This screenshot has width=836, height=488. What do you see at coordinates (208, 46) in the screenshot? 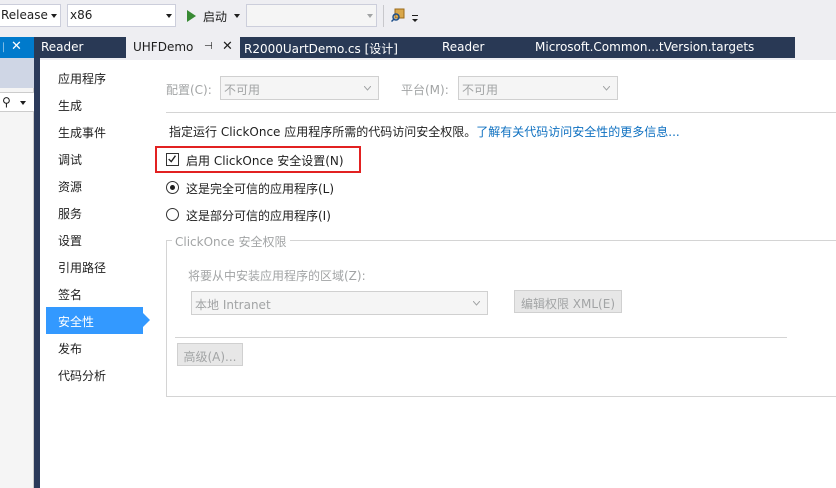
I see `pin-icon: ⊣` at bounding box center [208, 46].